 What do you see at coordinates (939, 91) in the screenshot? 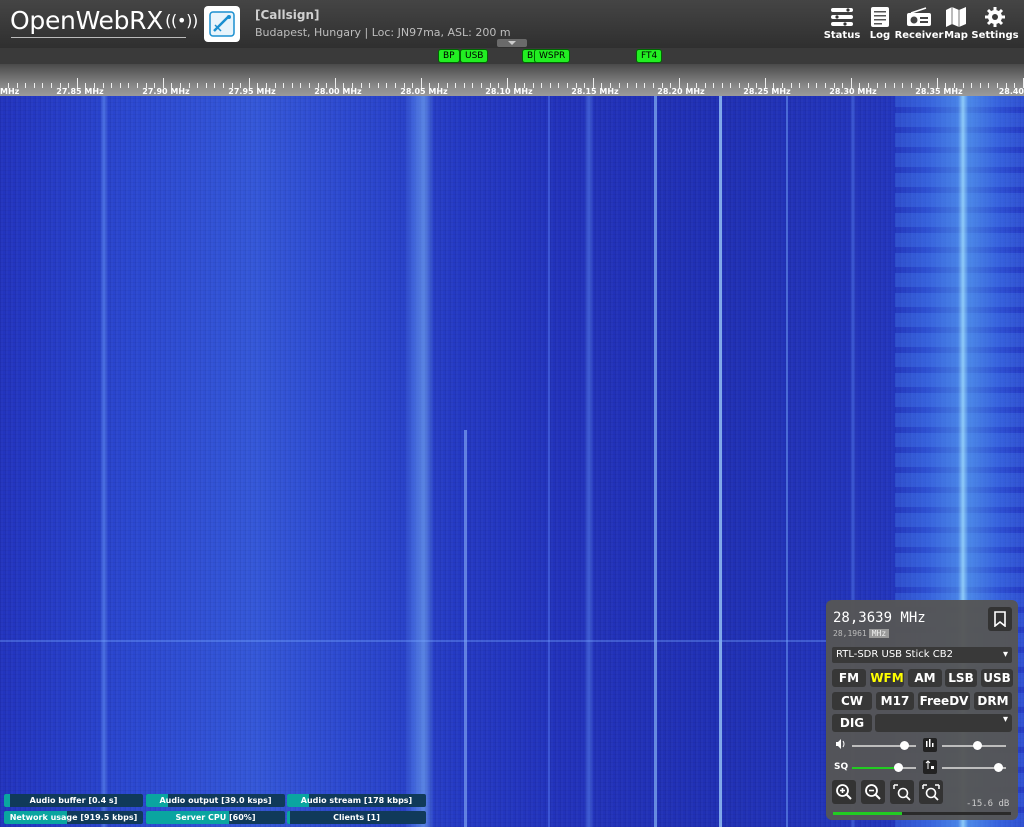
I see `scale-label: 28.35 MHz` at bounding box center [939, 91].